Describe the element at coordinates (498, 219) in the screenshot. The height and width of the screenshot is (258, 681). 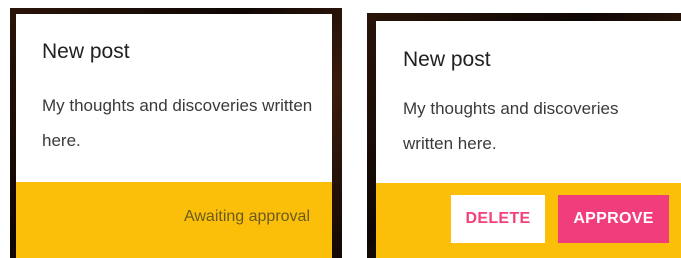
I see `delete-button: DELETE` at that location.